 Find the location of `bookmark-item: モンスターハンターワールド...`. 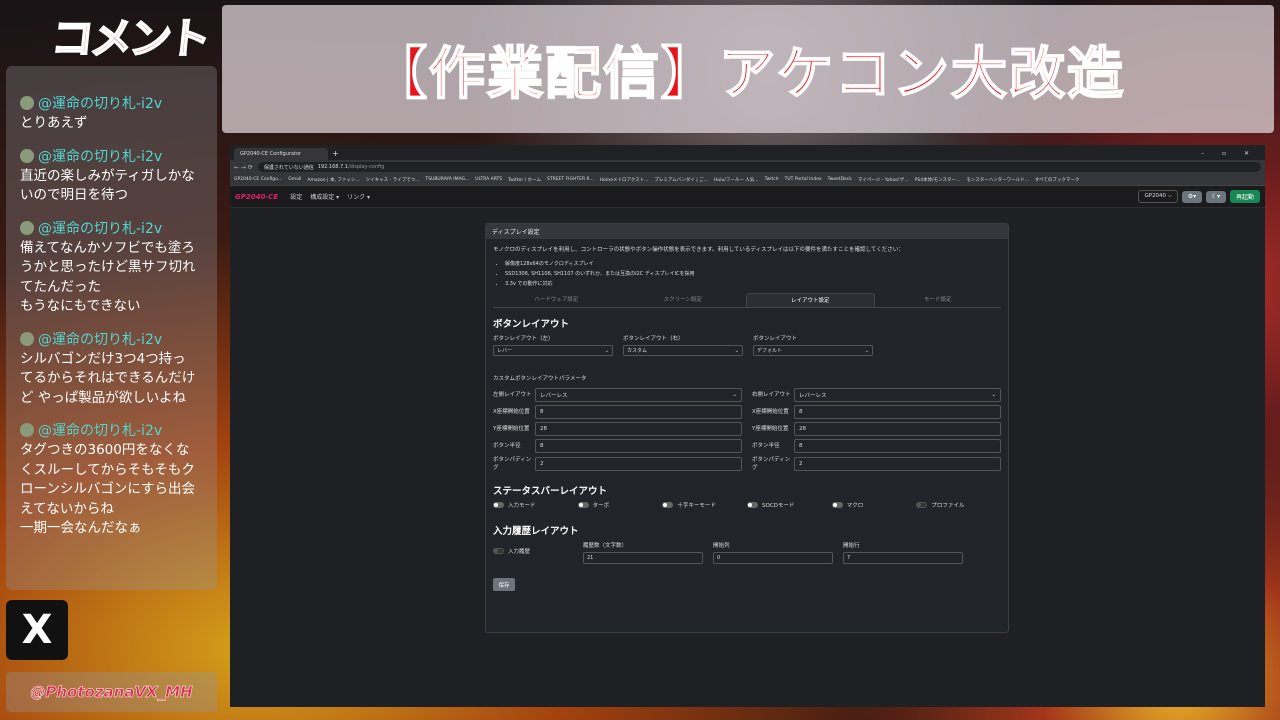

bookmark-item: モンスターハンターワールド... is located at coordinates (997, 180).